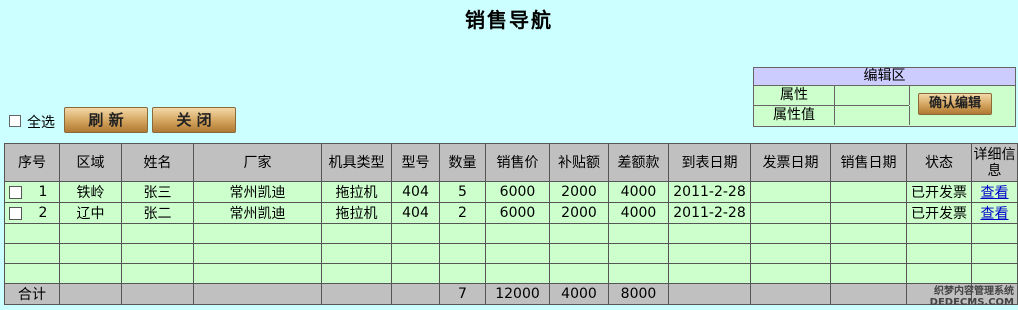 The height and width of the screenshot is (310, 1018). I want to click on col-header: 姓名, so click(157, 162).